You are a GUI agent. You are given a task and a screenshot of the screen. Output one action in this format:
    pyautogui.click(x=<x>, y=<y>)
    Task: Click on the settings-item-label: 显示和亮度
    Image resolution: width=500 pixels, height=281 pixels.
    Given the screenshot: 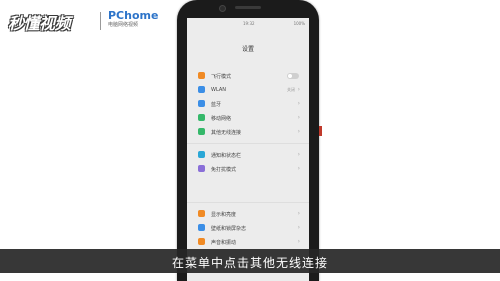 What is the action you would take?
    pyautogui.click(x=224, y=215)
    